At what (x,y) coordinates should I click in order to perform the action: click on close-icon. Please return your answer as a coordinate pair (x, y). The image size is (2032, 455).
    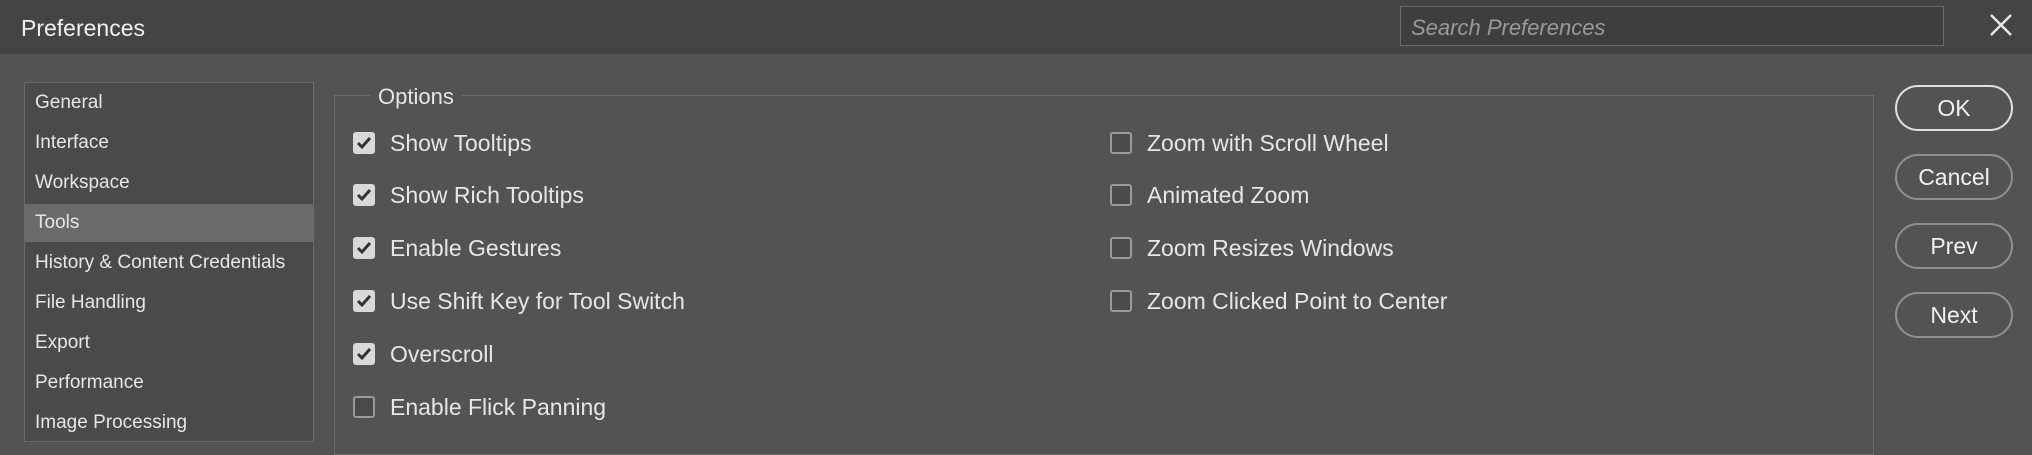
    Looking at the image, I should click on (2001, 25).